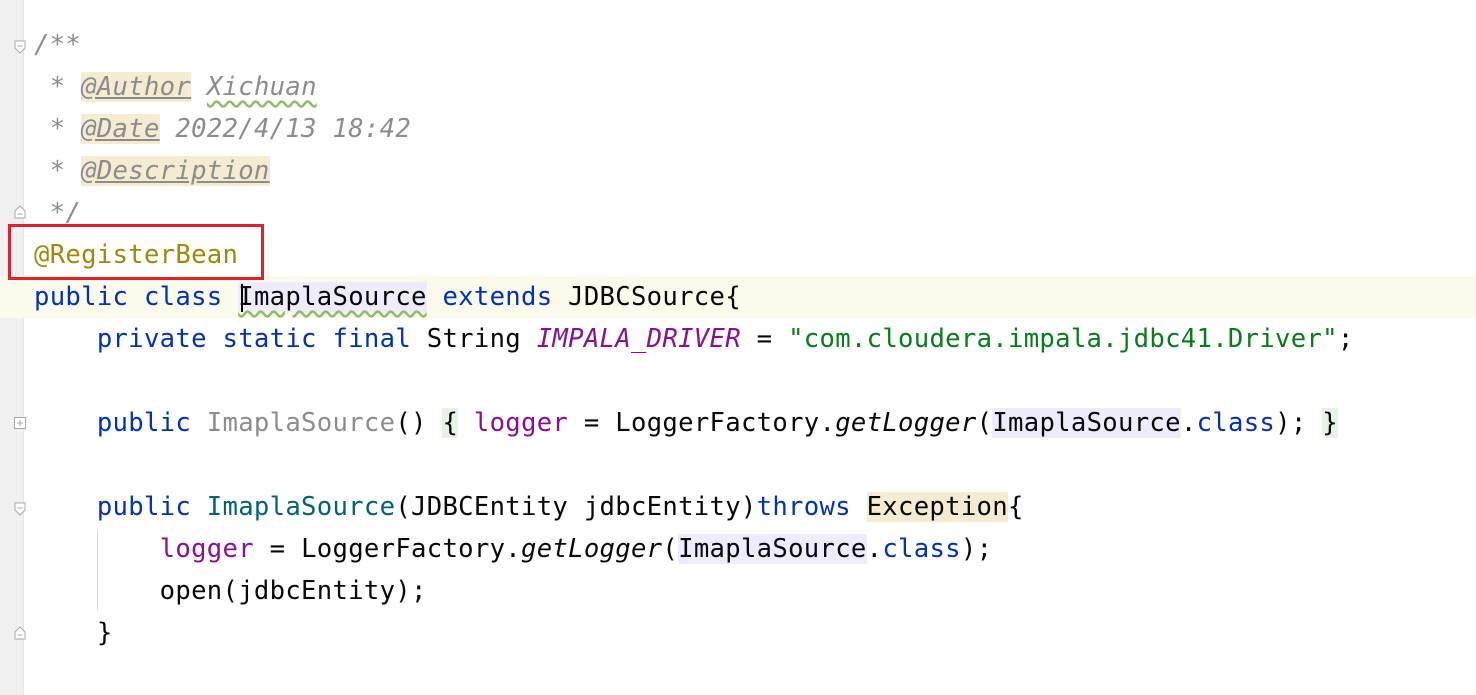 The image size is (1476, 695). What do you see at coordinates (694, 591) in the screenshot?
I see `code-line: open(jdbcEntity);` at bounding box center [694, 591].